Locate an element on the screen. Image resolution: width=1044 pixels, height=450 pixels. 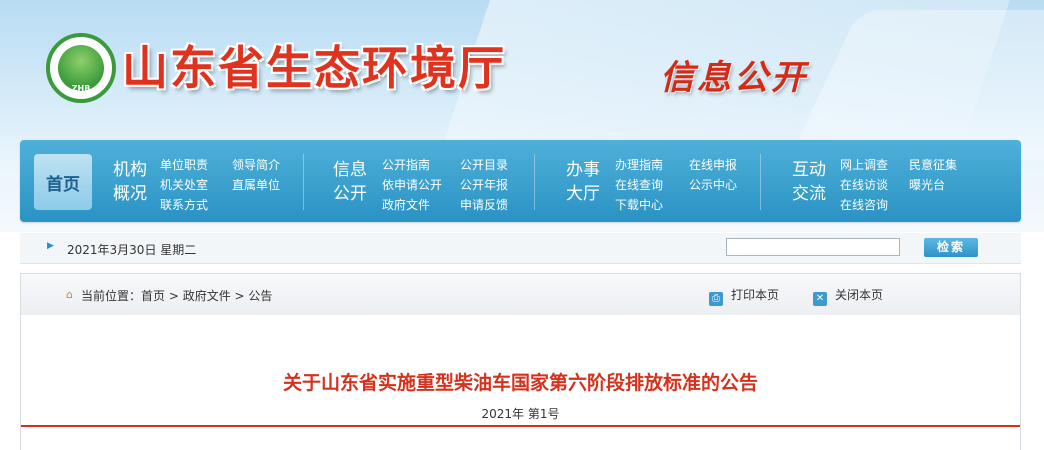
breadcrumb-prefix: 当前位置： is located at coordinates (111, 296).